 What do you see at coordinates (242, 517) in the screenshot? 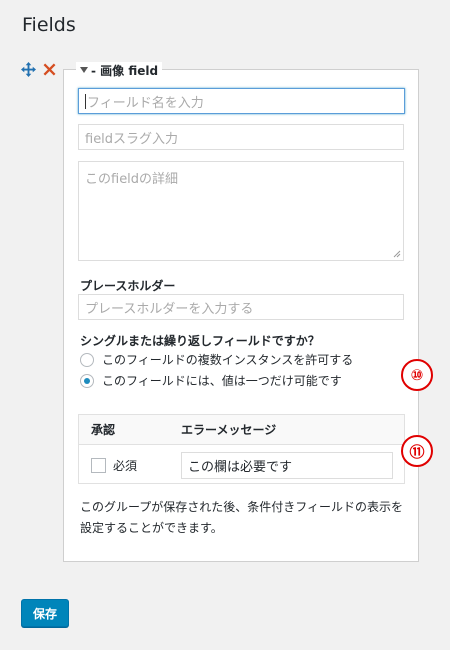
I see `conditional-note: このグループが保存された後、条件付きフィールドの表示を設定することができます。` at bounding box center [242, 517].